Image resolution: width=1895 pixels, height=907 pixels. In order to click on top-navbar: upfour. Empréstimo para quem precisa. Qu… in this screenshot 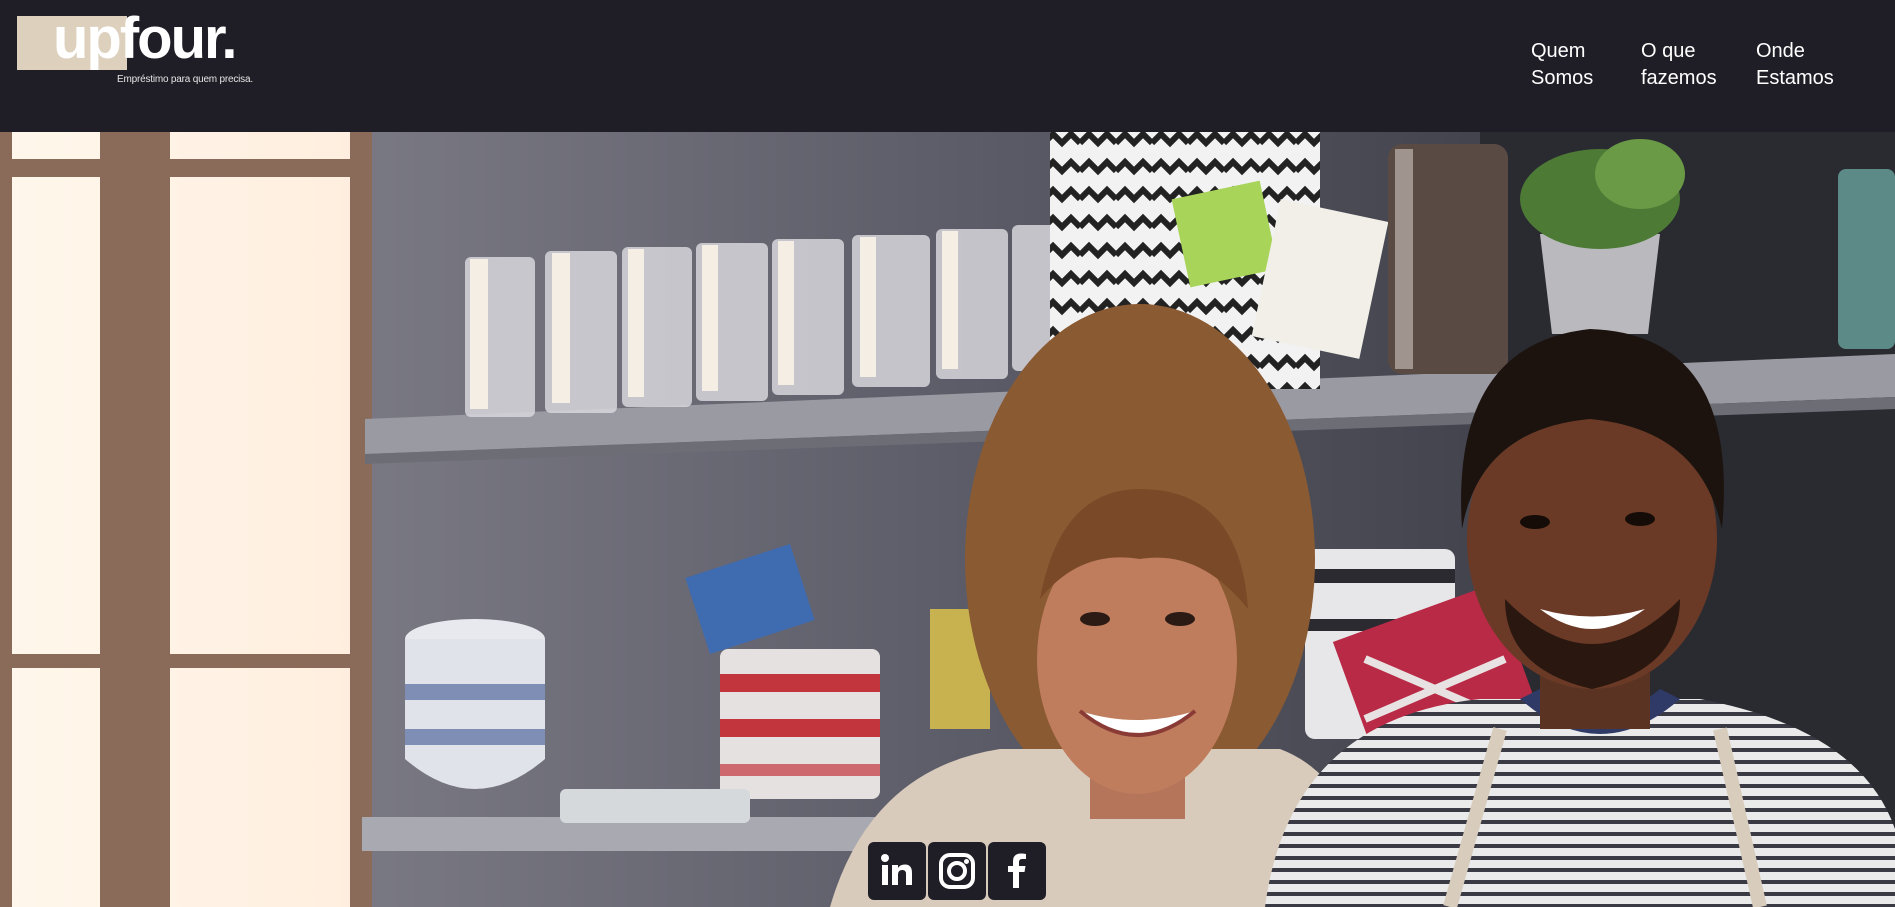, I will do `click(947, 64)`.